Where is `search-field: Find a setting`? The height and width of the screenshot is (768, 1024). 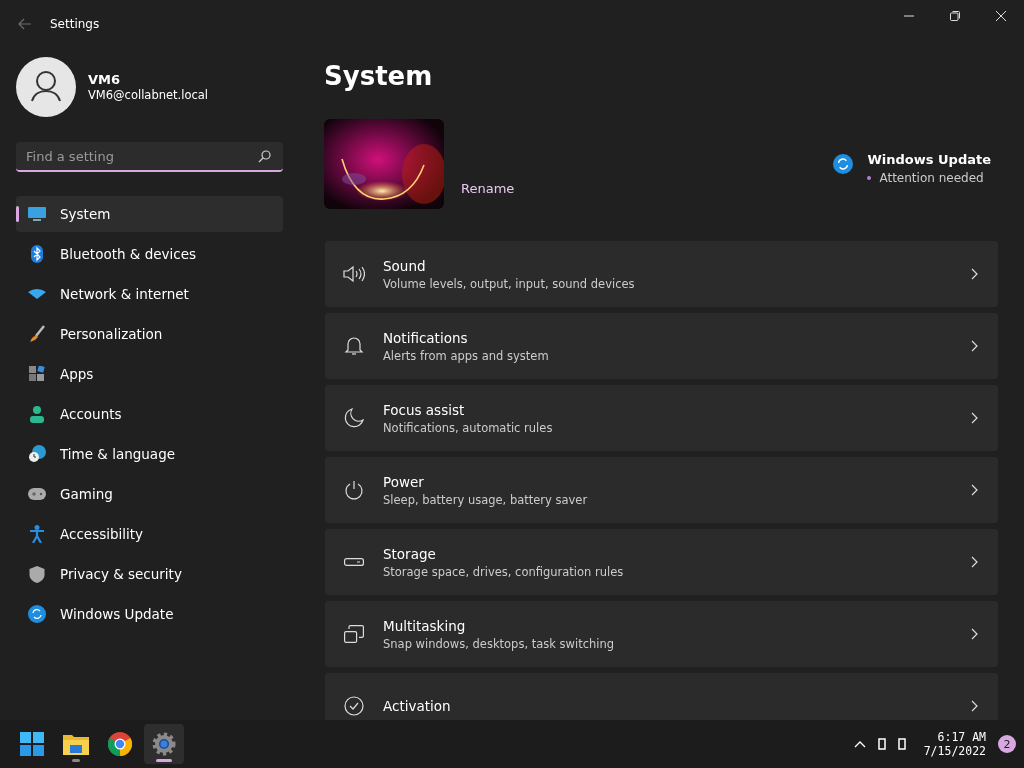 search-field: Find a setting is located at coordinates (149, 157).